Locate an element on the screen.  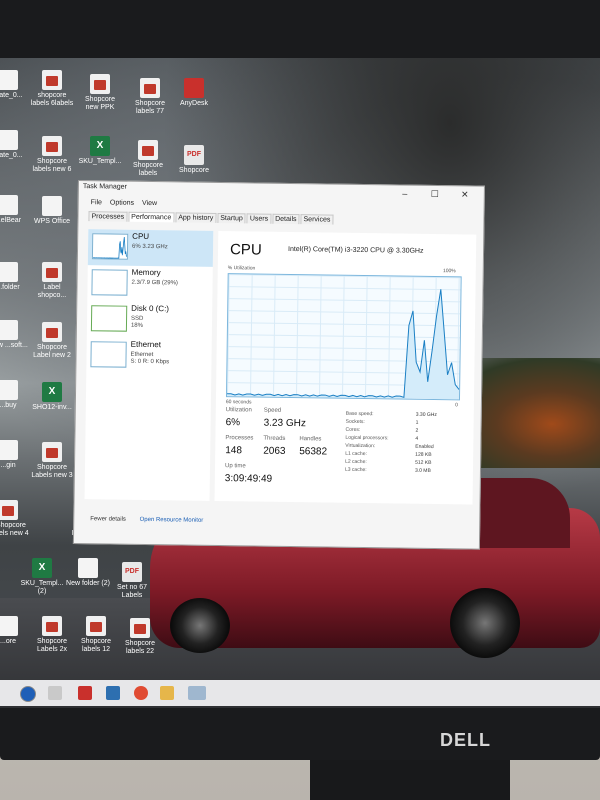
resource-detail-2: S: 0 R: 0 Kbps is located at coordinates (150, 362).